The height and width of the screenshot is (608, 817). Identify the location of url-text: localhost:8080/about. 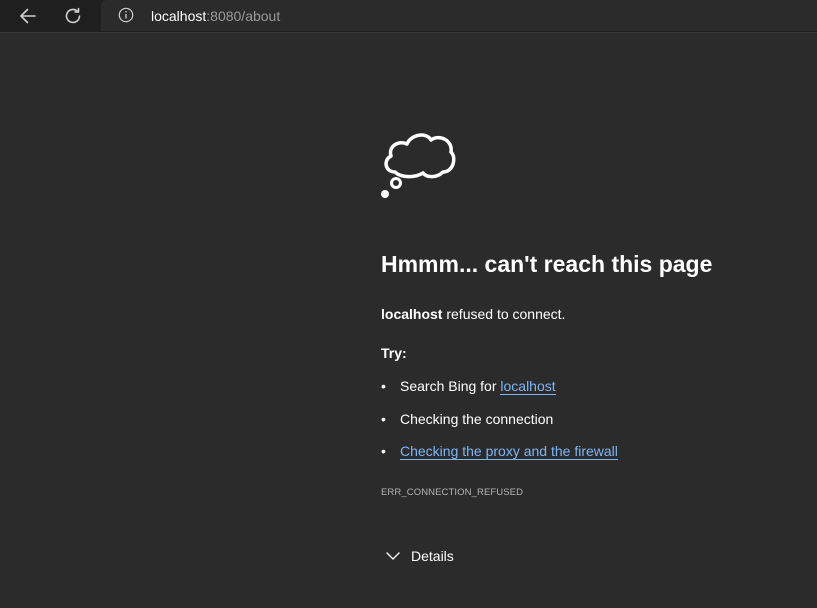
(215, 16).